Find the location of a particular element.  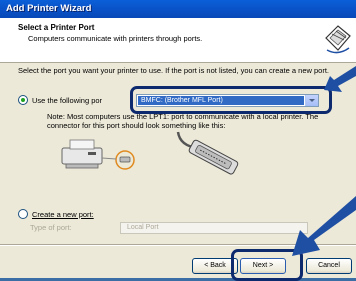

port-highlight-frame is located at coordinates (231, 100).